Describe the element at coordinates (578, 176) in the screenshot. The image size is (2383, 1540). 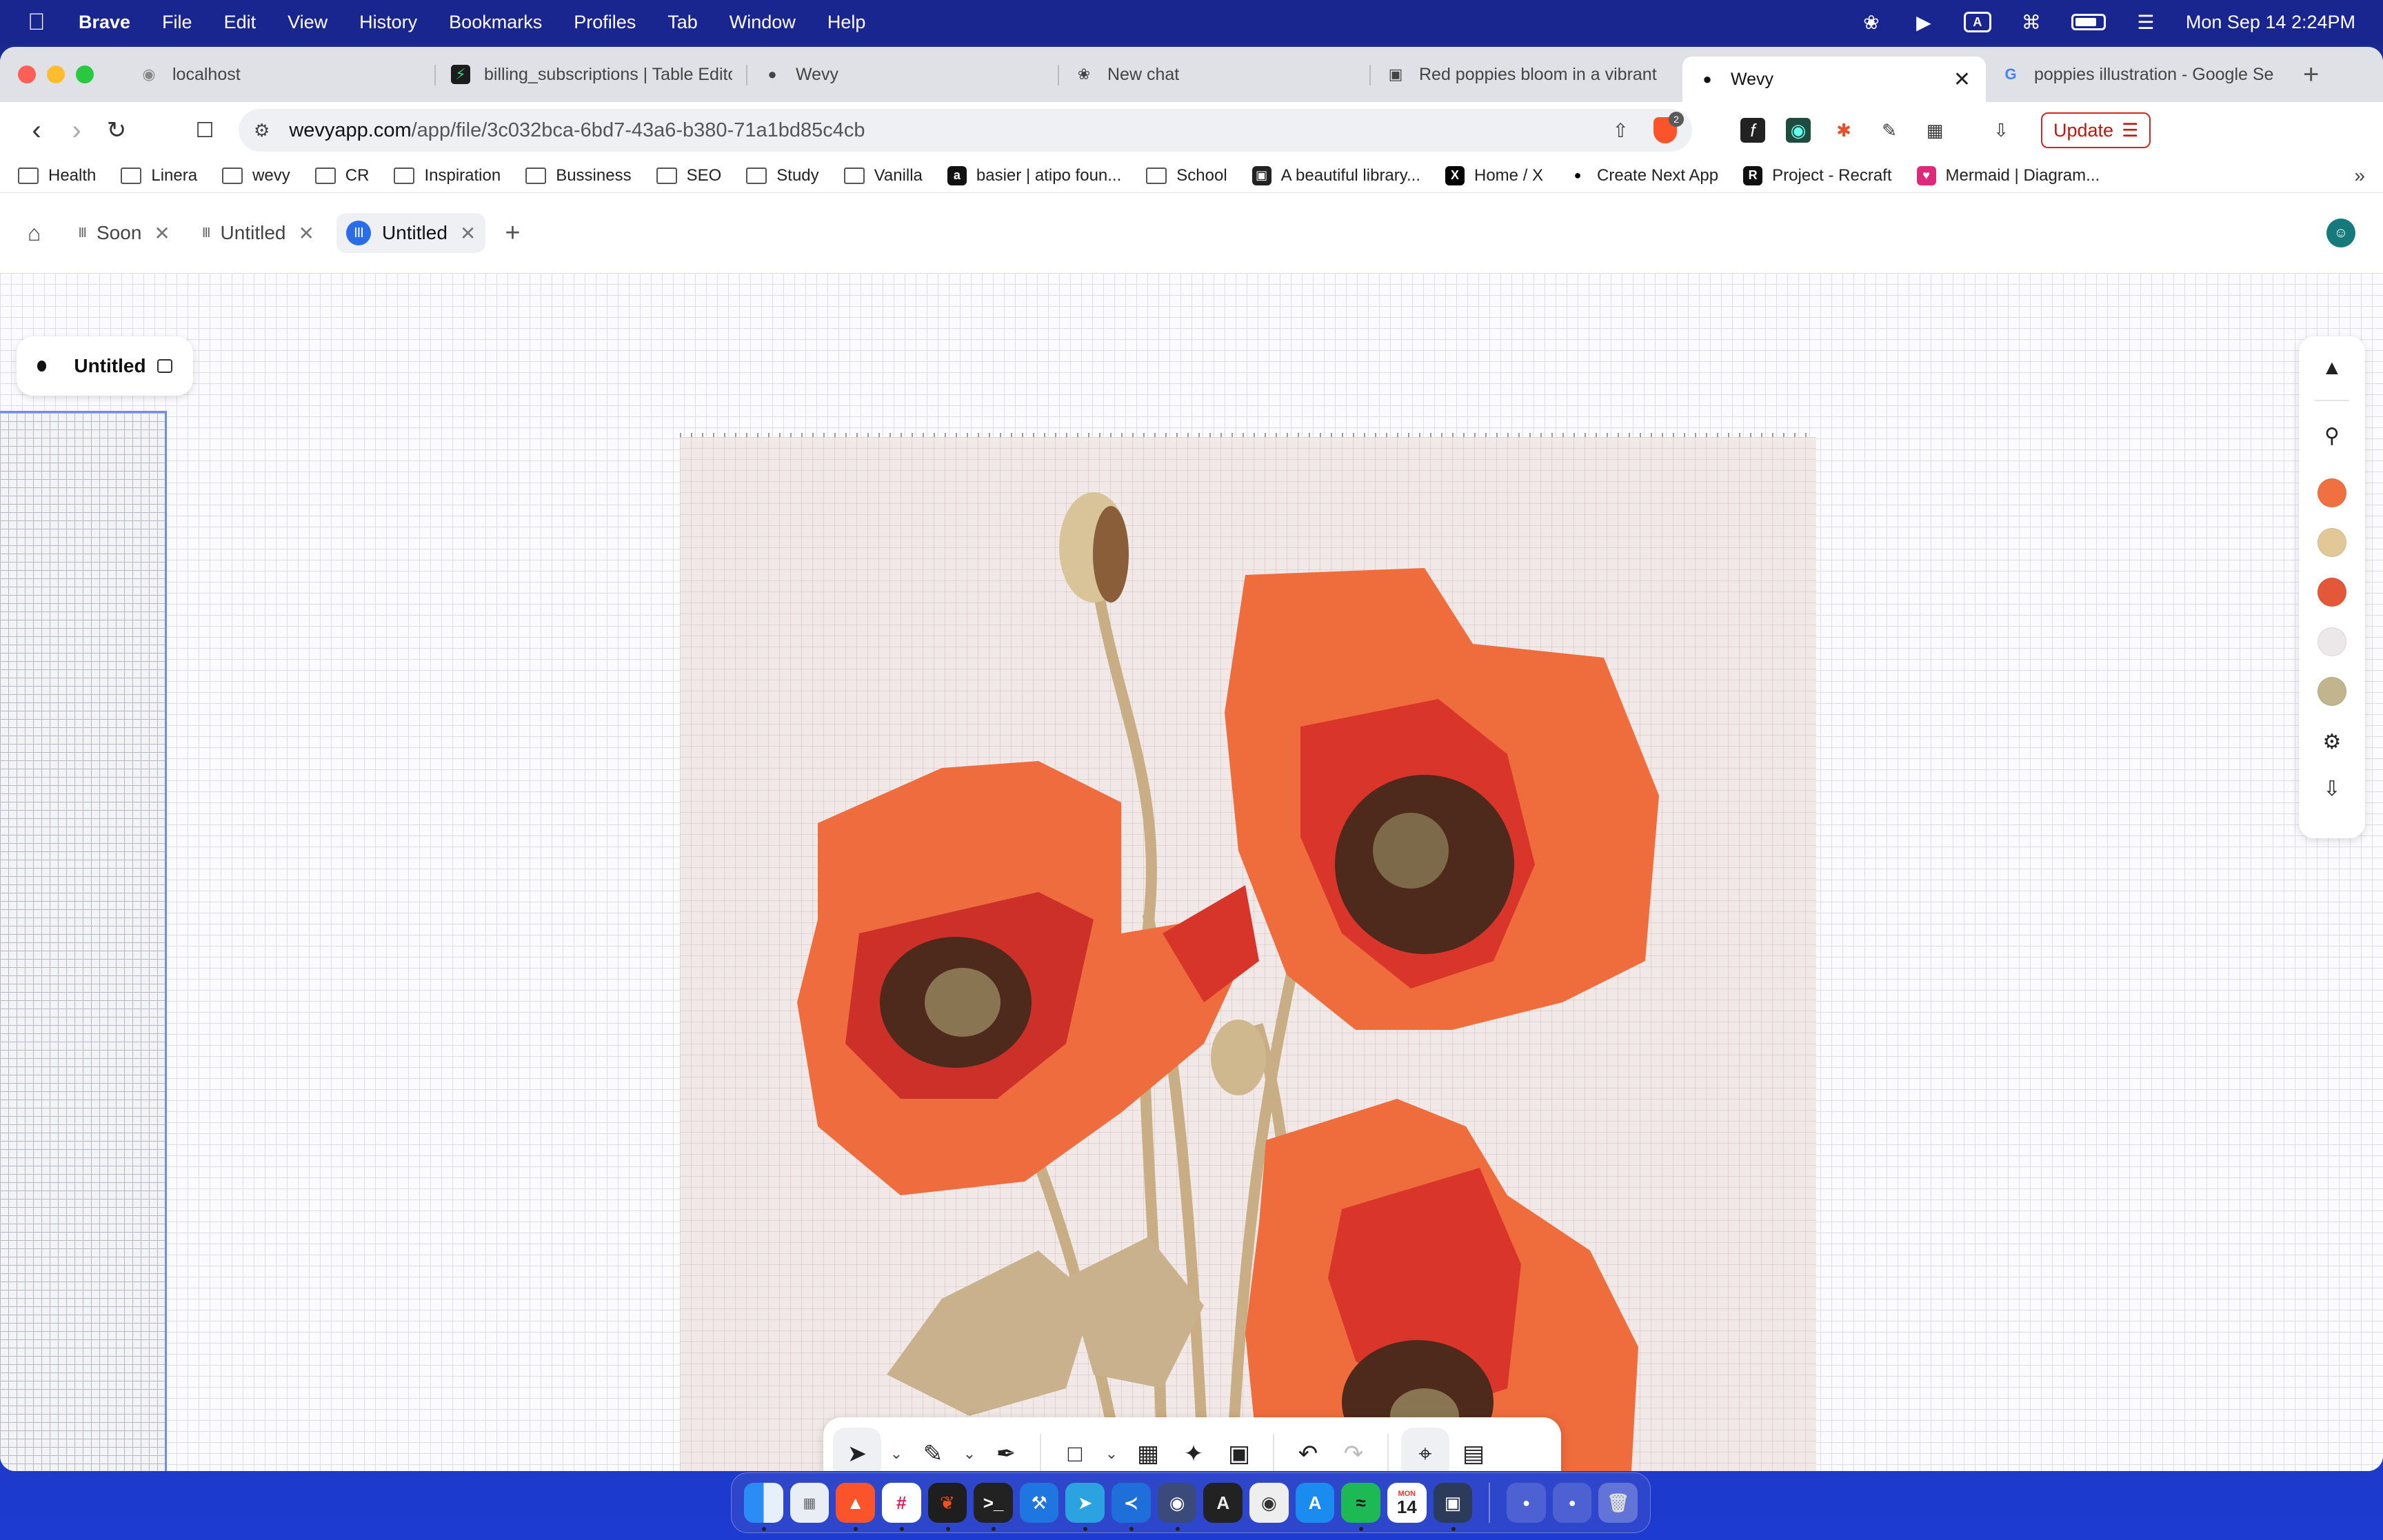
I see `bookmark-item: Bussiness` at that location.